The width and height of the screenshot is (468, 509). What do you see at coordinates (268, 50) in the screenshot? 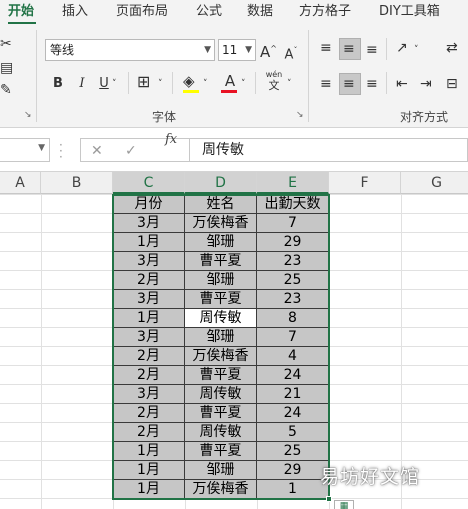
I see `grow-font-button: A^` at bounding box center [268, 50].